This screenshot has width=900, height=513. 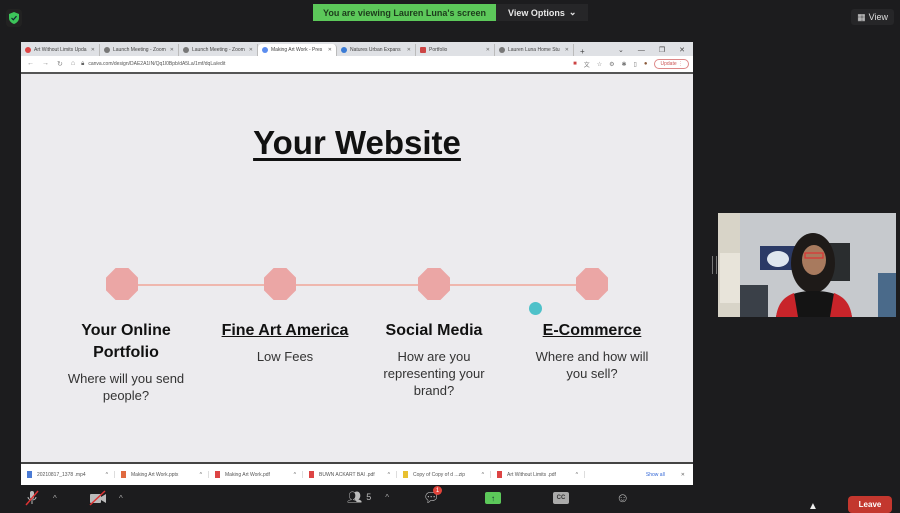 I want to click on share-screen-button: ↑, so click(x=493, y=498).